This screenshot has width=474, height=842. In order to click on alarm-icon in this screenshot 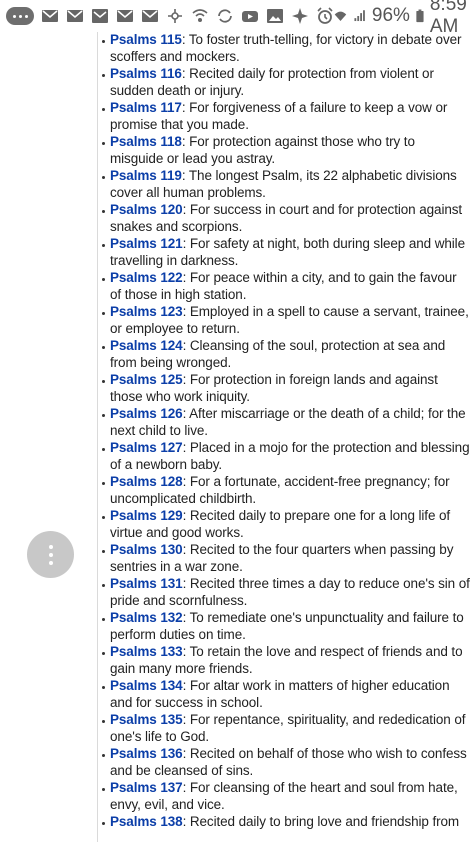, I will do `click(325, 15)`.